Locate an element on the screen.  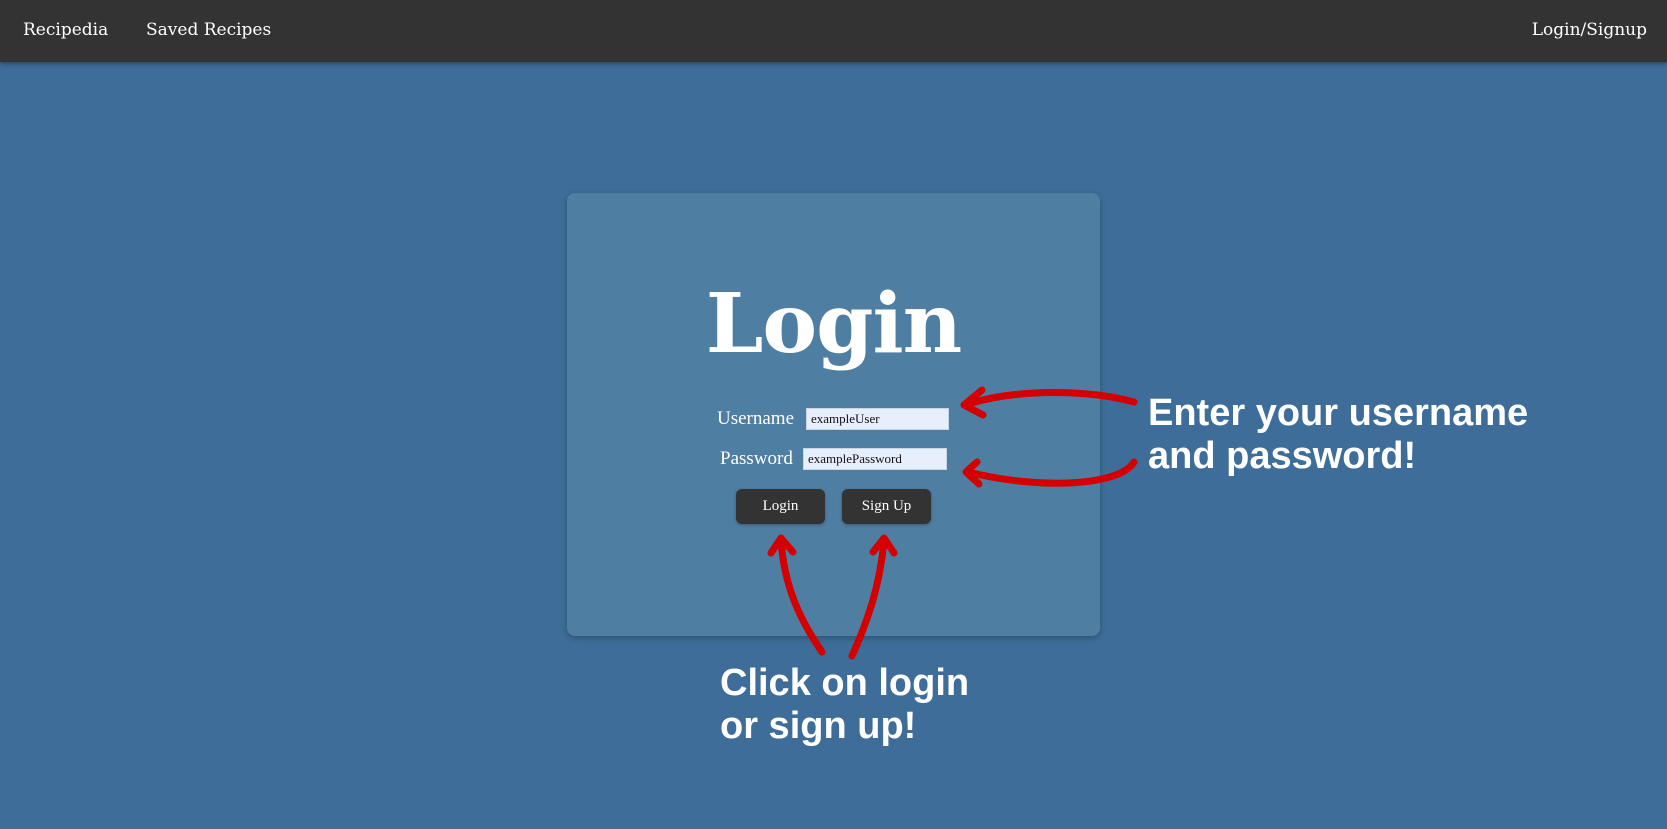
username-input is located at coordinates (877, 419).